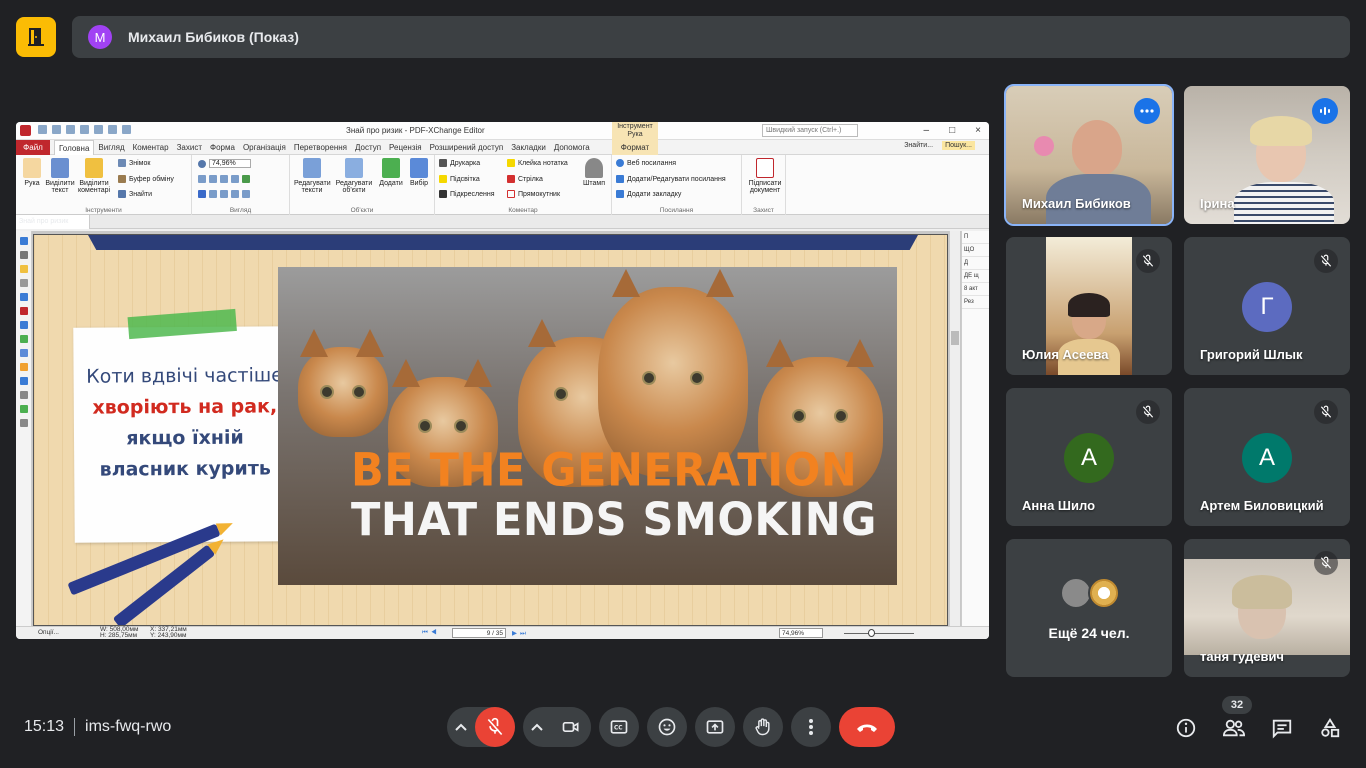  I want to click on select-button: Вибір, so click(419, 172).